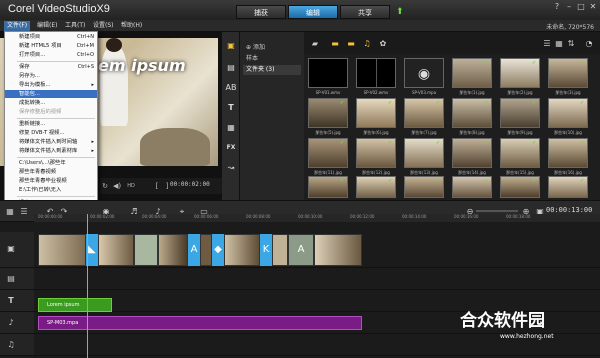  I want to click on mark-in-icon: [, so click(157, 186).